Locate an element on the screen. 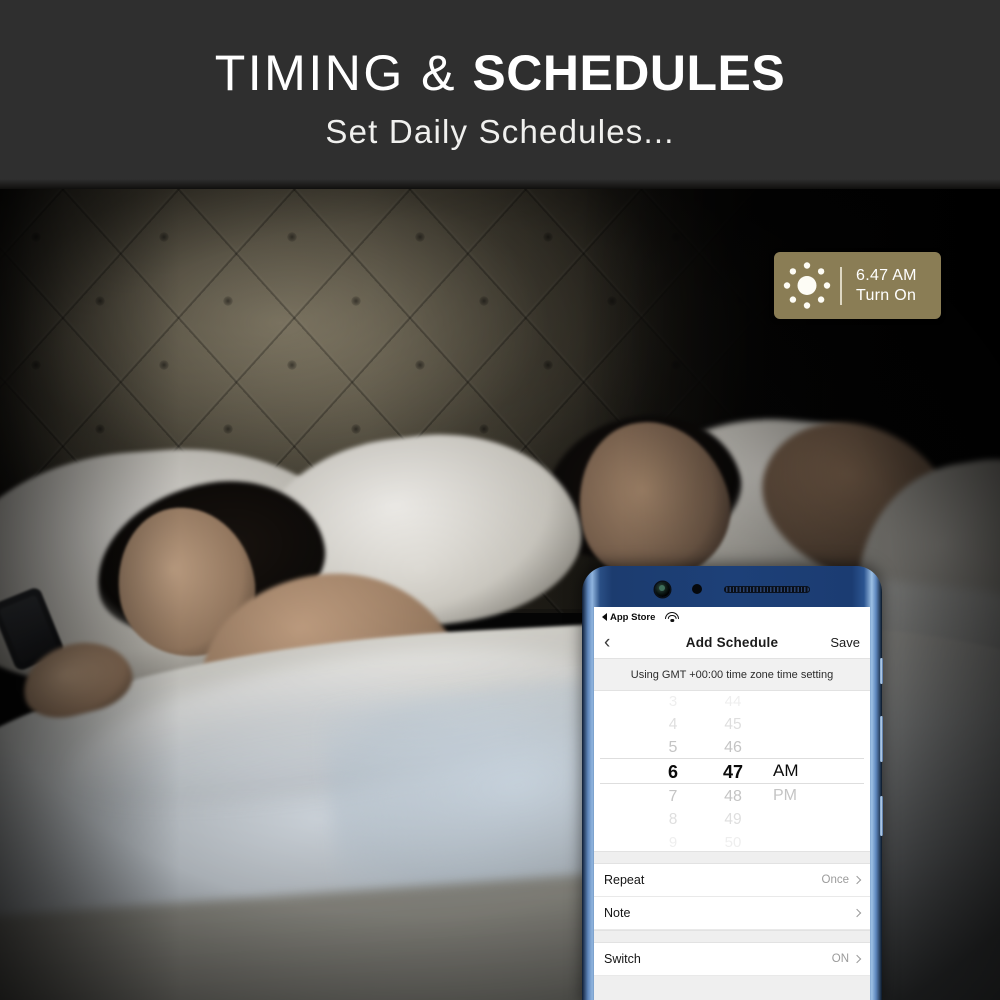  row-right is located at coordinates (855, 913).